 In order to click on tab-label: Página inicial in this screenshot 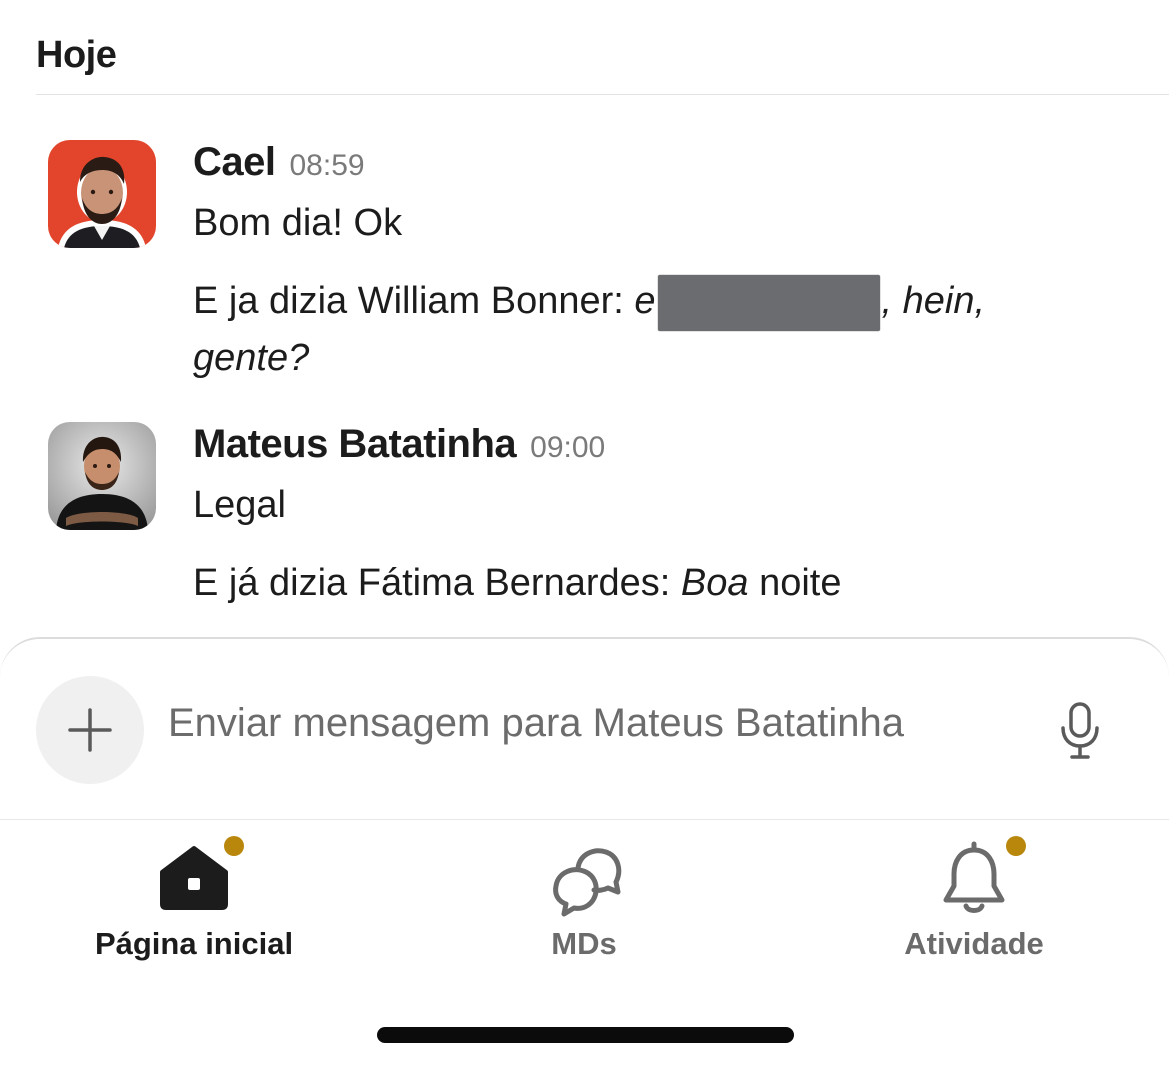, I will do `click(194, 943)`.